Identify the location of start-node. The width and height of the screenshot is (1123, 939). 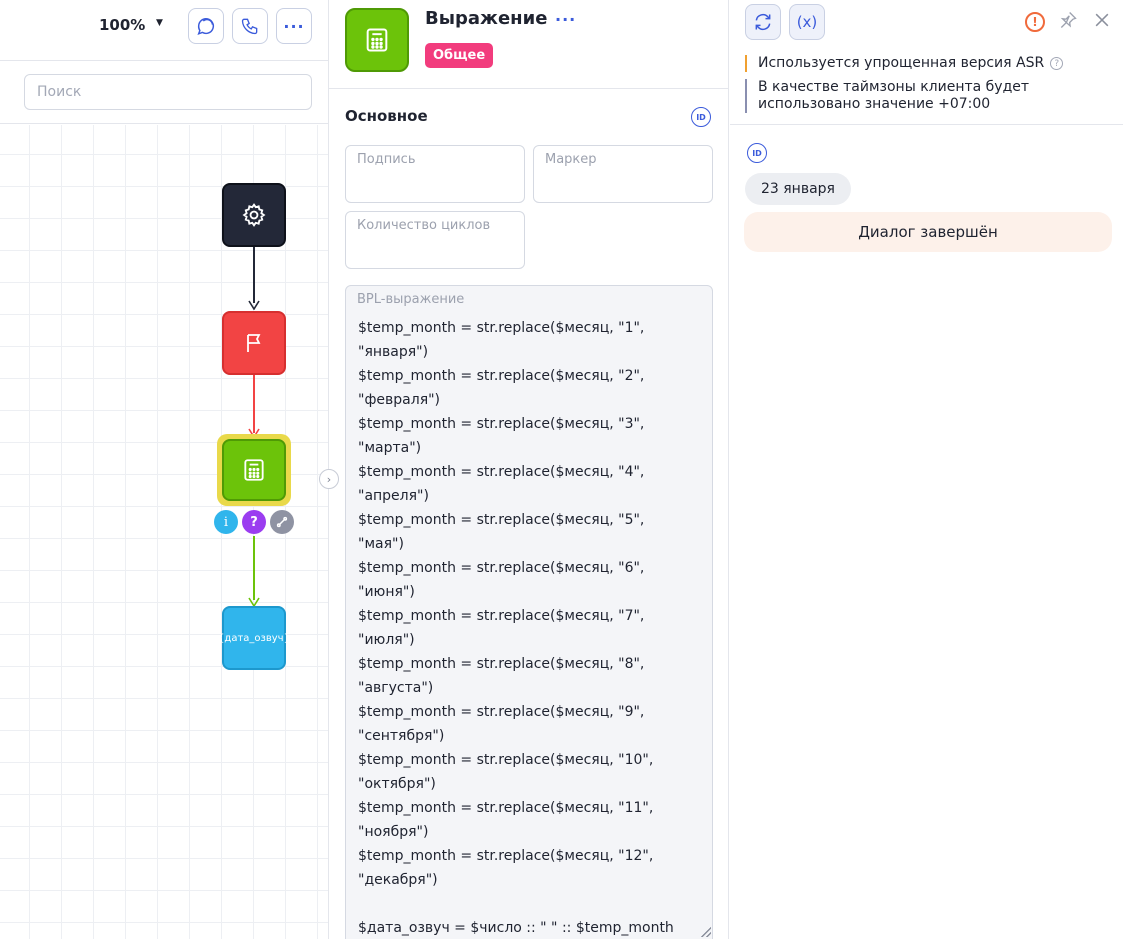
(254, 215).